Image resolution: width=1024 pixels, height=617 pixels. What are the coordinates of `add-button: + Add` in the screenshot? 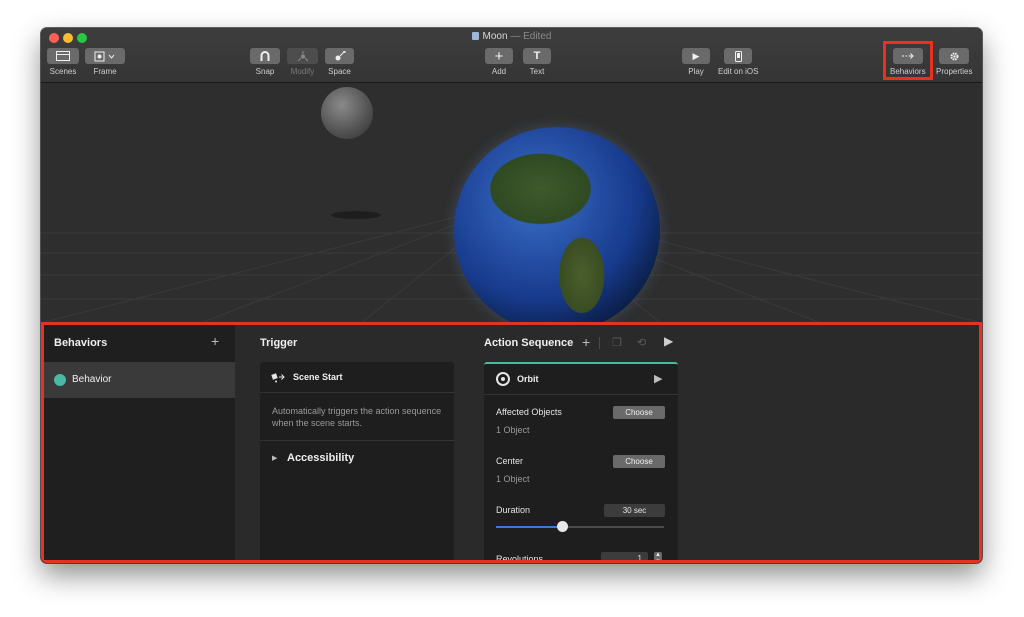 It's located at (499, 62).